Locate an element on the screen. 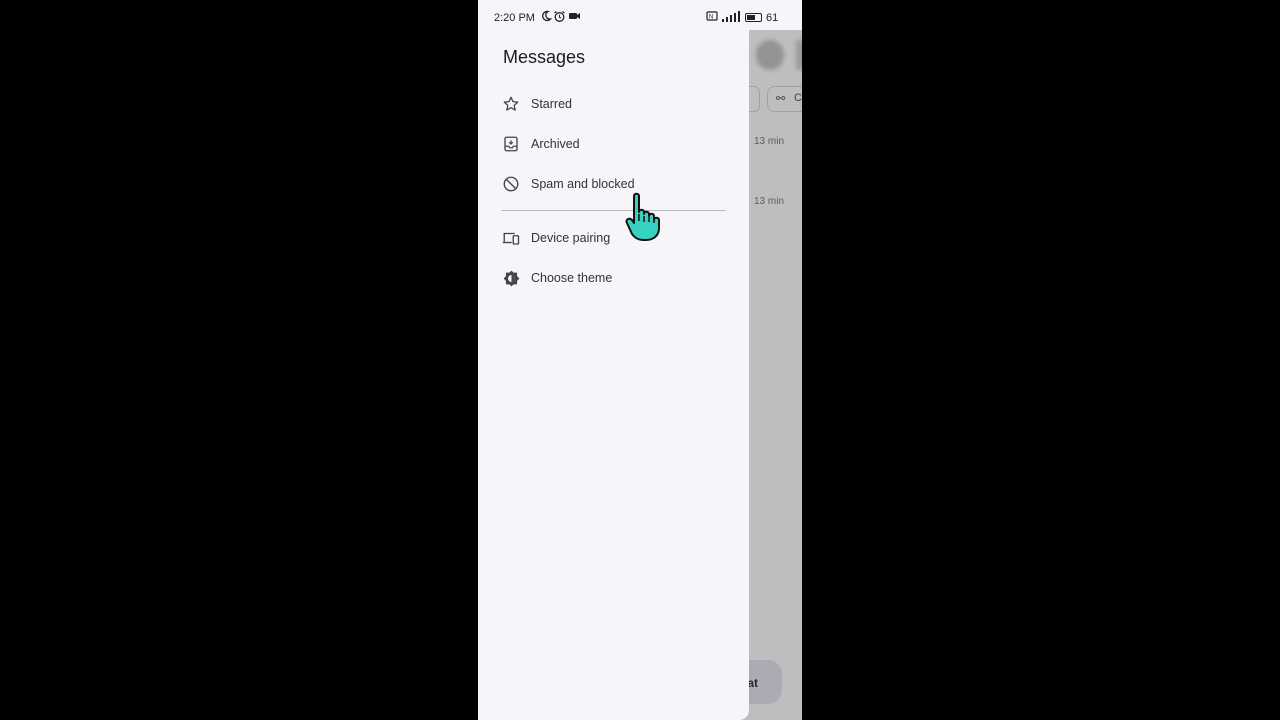 The width and height of the screenshot is (1280, 720). alarm-icon is located at coordinates (559, 18).